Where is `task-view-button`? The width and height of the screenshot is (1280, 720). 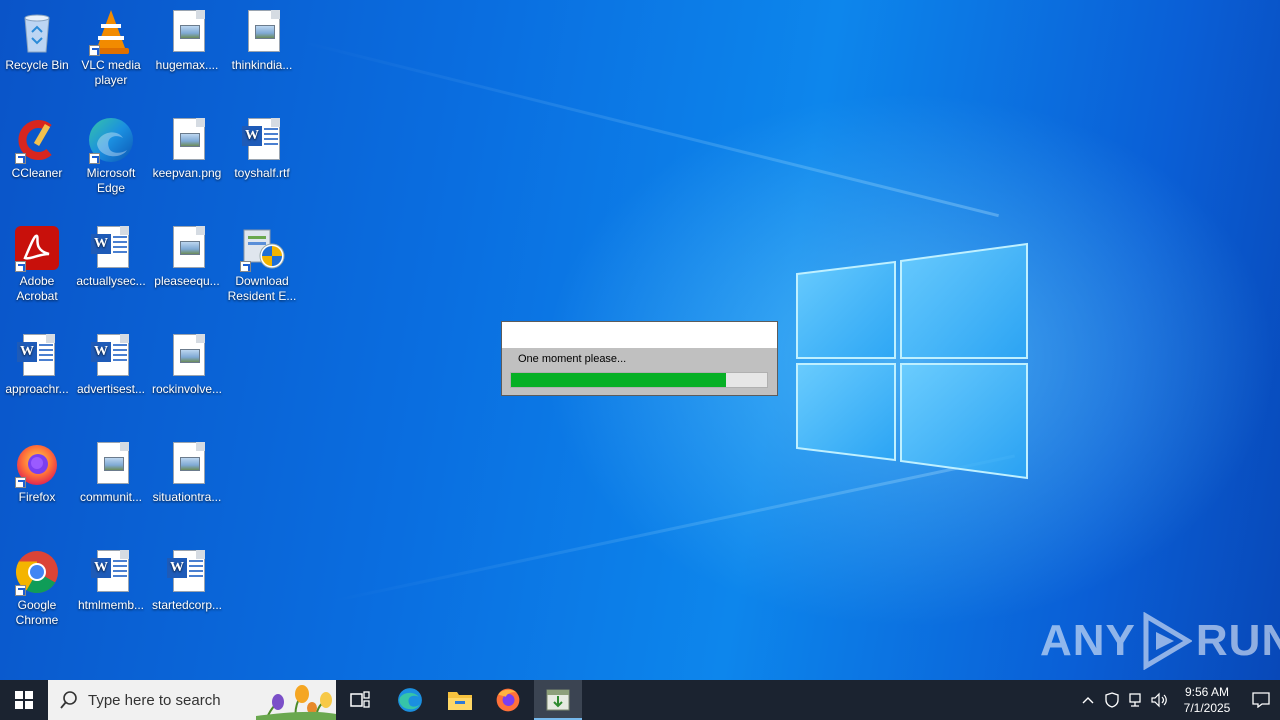
task-view-button is located at coordinates (360, 700).